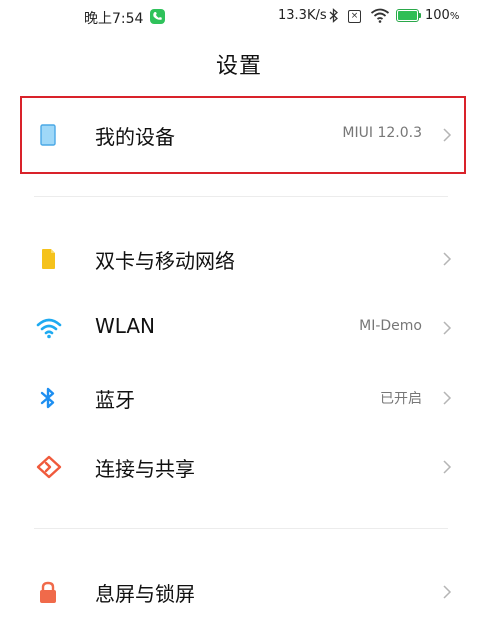  Describe the element at coordinates (380, 17) in the screenshot. I see `wifi-status-icon` at that location.